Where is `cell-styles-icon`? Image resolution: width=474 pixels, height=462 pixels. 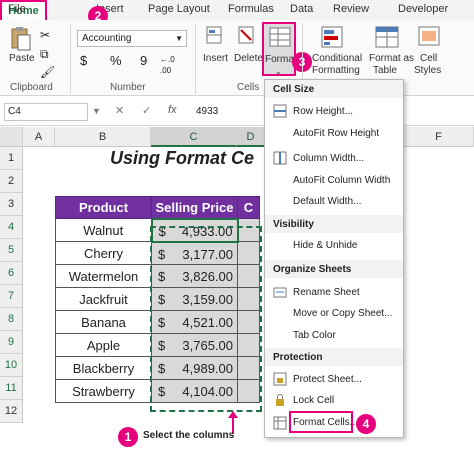
cell-styles-icon is located at coordinates (430, 37).